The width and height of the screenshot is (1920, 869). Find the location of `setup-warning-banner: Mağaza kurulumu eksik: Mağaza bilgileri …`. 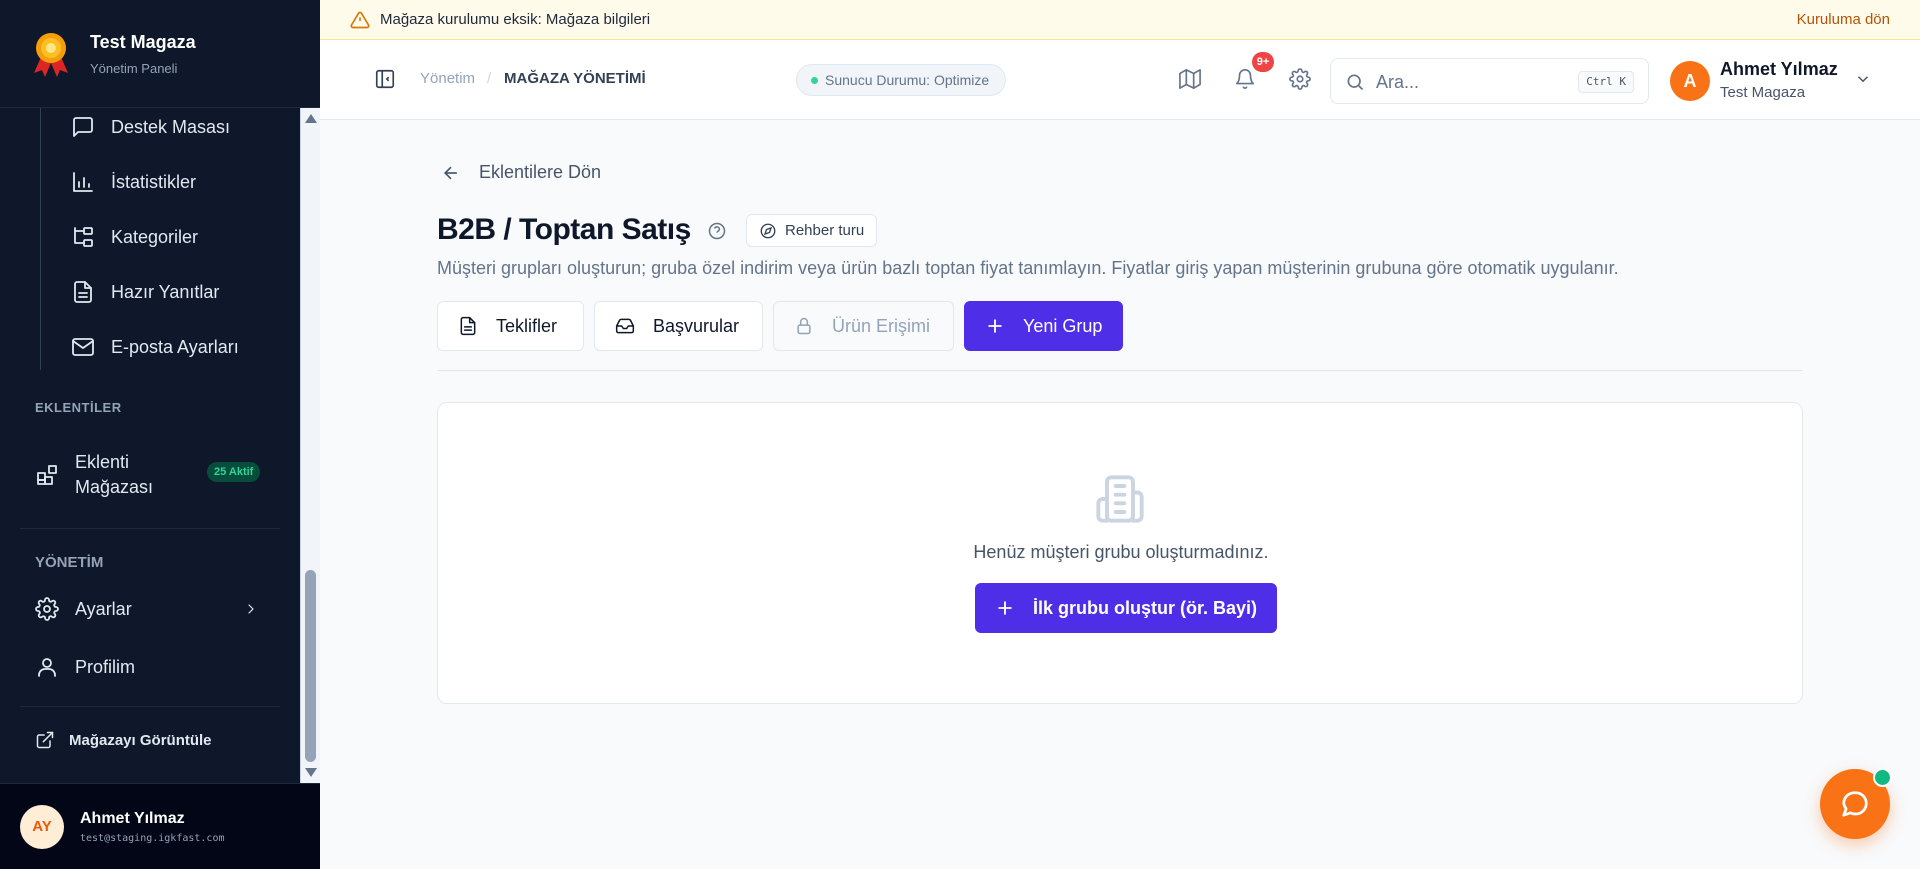

setup-warning-banner: Mağaza kurulumu eksik: Mağaza bilgileri … is located at coordinates (1120, 20).